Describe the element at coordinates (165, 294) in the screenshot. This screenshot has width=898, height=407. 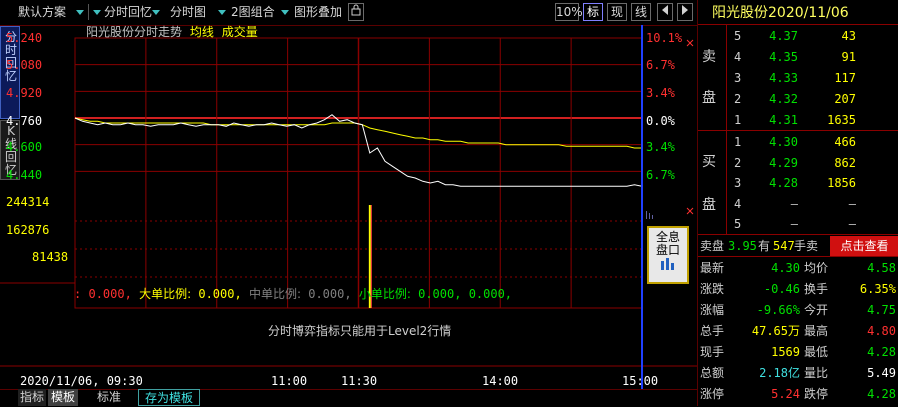
I see `big-ratio-label: 大单比例:` at that location.